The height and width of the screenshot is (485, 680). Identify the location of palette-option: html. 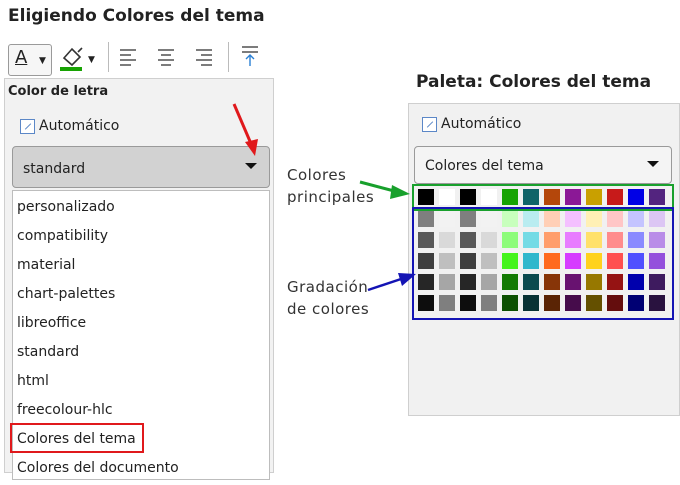
(33, 381).